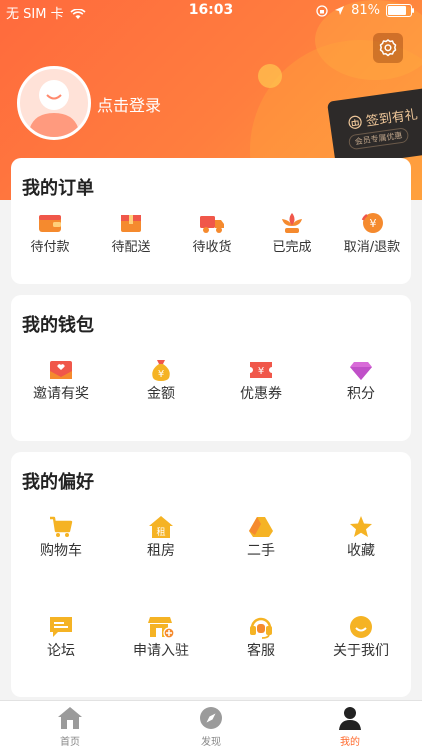 Image resolution: width=422 pixels, height=751 pixels. What do you see at coordinates (261, 380) in the screenshot?
I see `wallet-coupon: ¥ 优惠券` at bounding box center [261, 380].